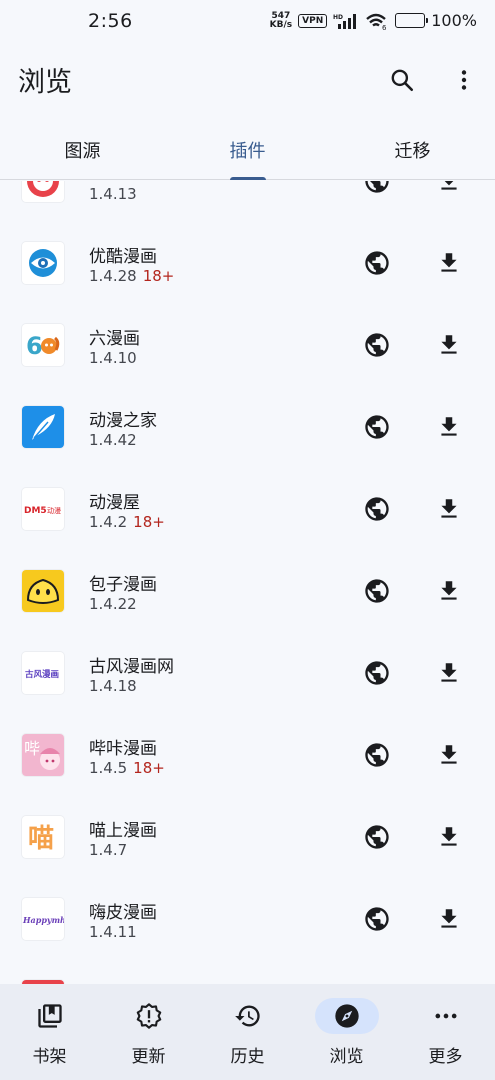 Image resolution: width=495 pixels, height=1080 pixels. What do you see at coordinates (445, 1057) in the screenshot?
I see `nav-label: 更多` at bounding box center [445, 1057].